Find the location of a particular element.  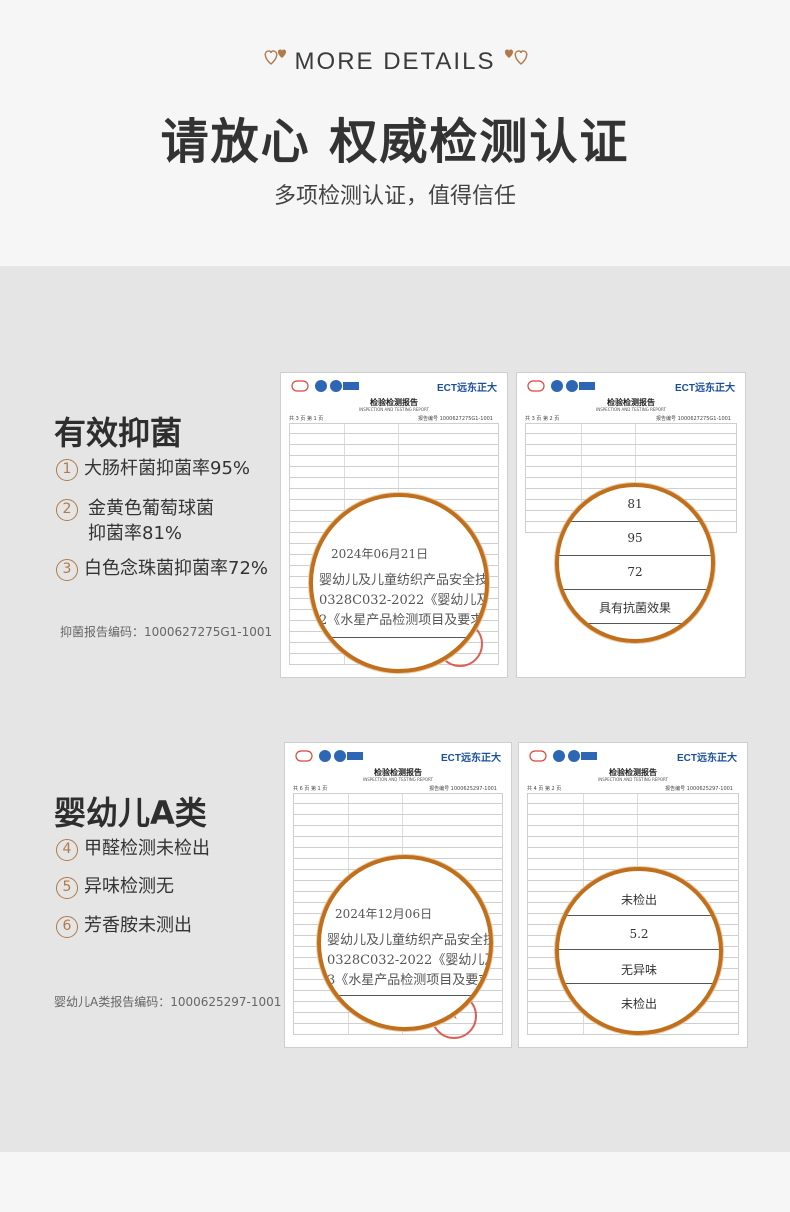

result-value: 81 is located at coordinates (635, 504).